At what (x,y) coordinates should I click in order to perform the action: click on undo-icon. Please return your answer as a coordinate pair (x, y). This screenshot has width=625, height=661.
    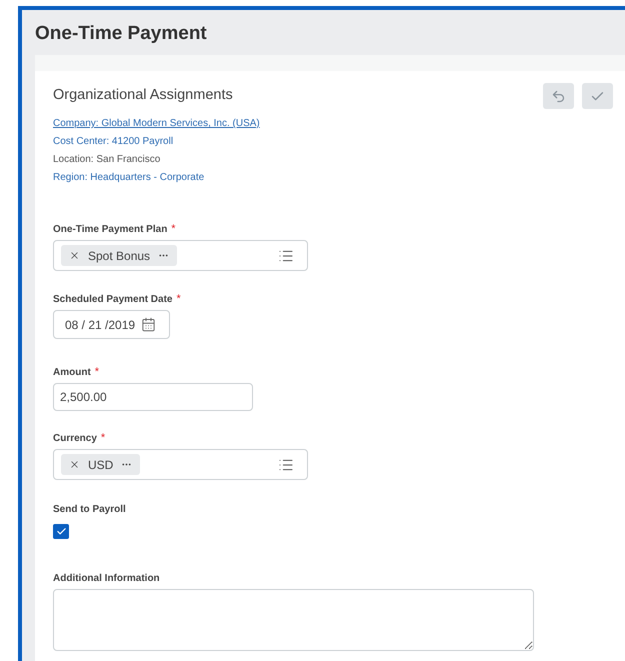
    Looking at the image, I should click on (558, 96).